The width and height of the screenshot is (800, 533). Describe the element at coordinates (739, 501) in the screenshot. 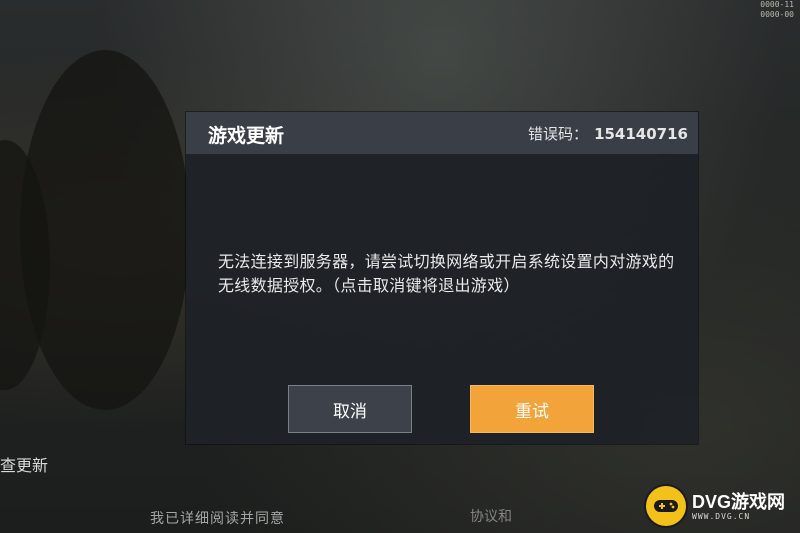

I see `watermark-main: DVG游戏网` at that location.